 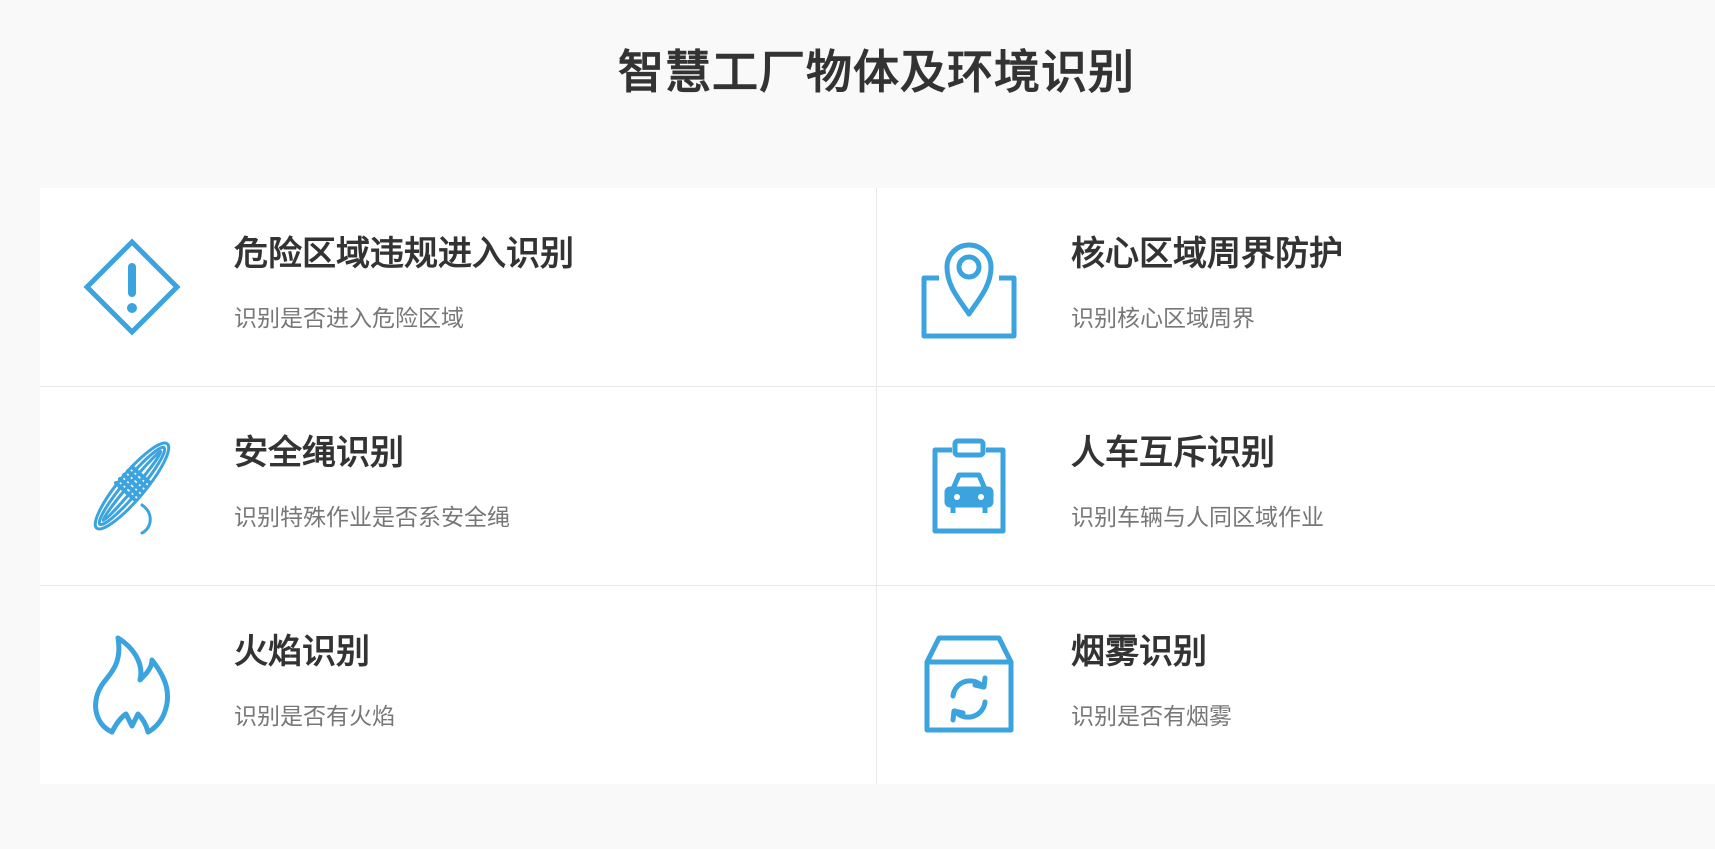 I want to click on card-title: 火焰识别, so click(x=302, y=652).